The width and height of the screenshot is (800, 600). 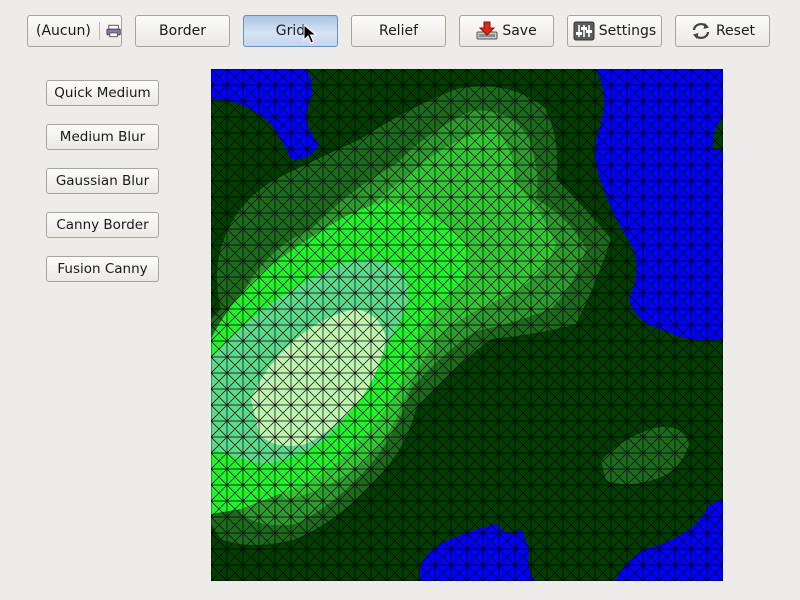 I want to click on quick-medium-label: Quick Medium, so click(x=102, y=93).